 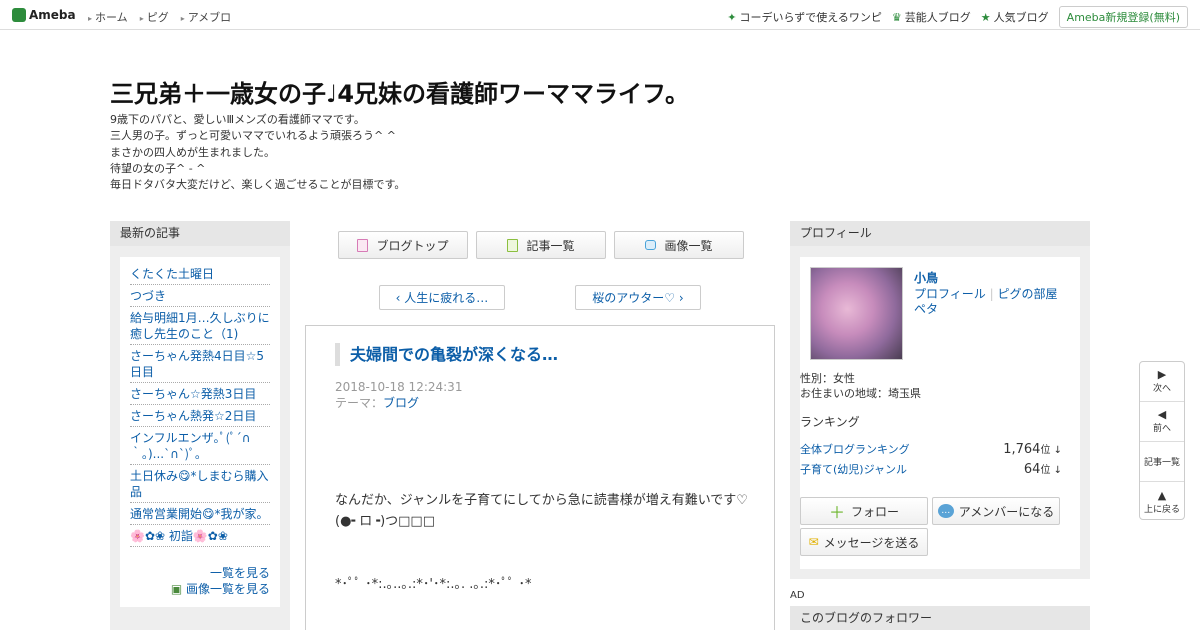 What do you see at coordinates (860, 400) in the screenshot?
I see `profile-info: 性別：女性 お住まいの地域：埼玉県 ランキング` at bounding box center [860, 400].